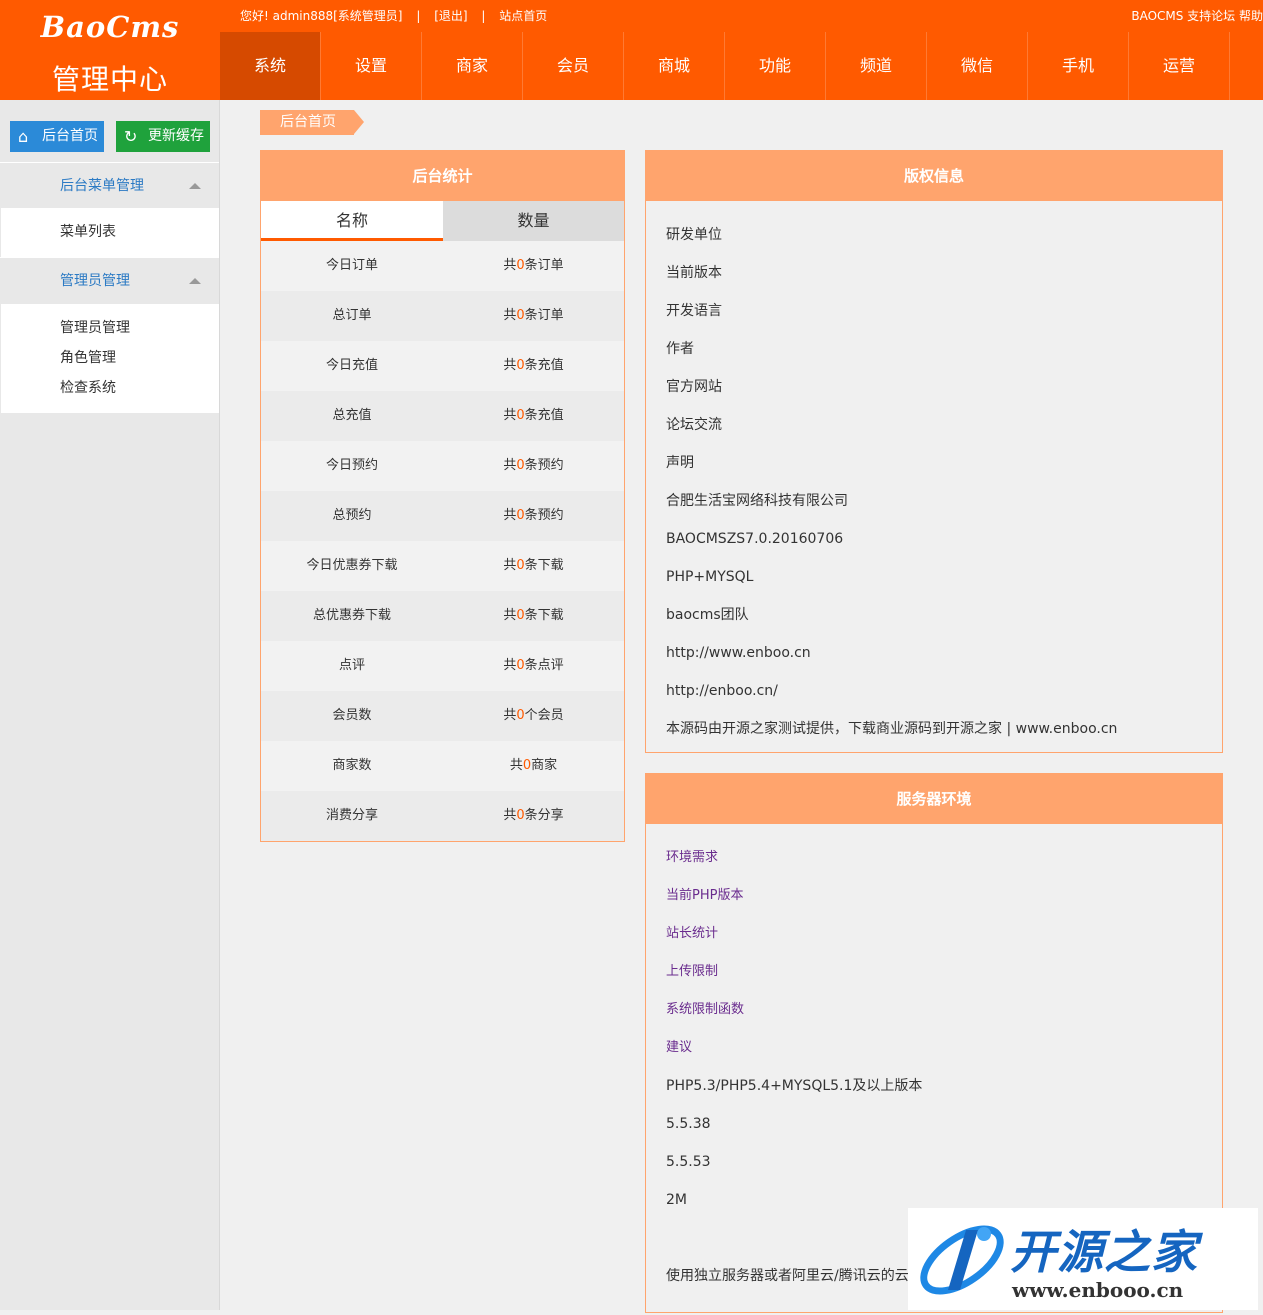 The width and height of the screenshot is (1263, 1315). I want to click on stat-value: 共0条订单, so click(533, 316).